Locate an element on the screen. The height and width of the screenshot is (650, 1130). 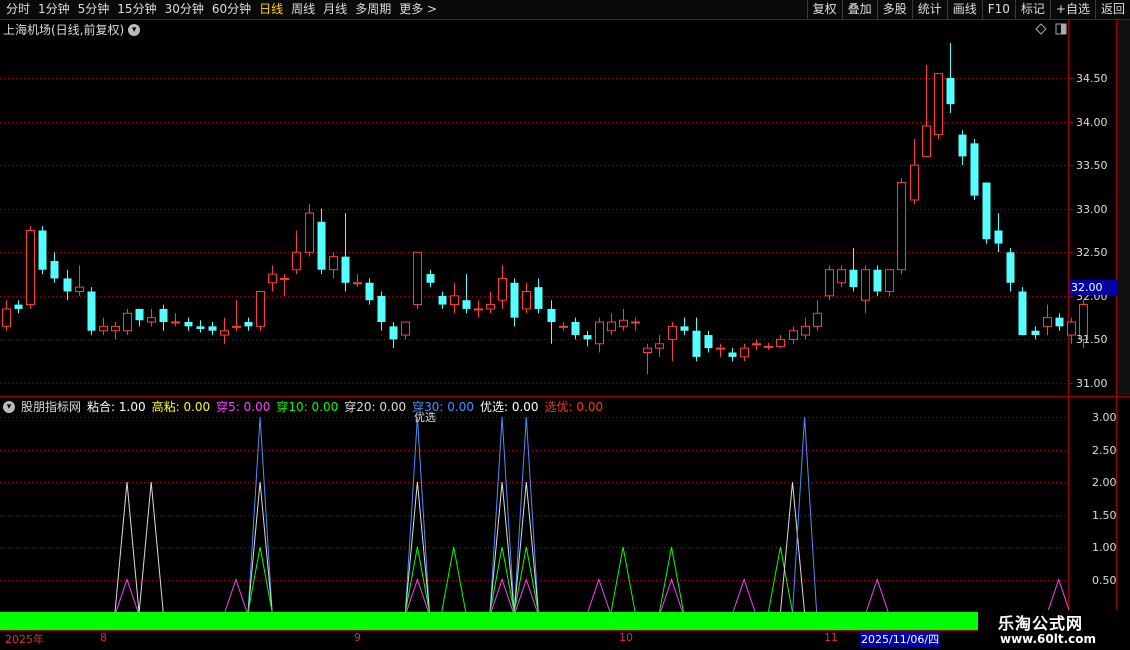
date-label: 2025年 is located at coordinates (24, 639).